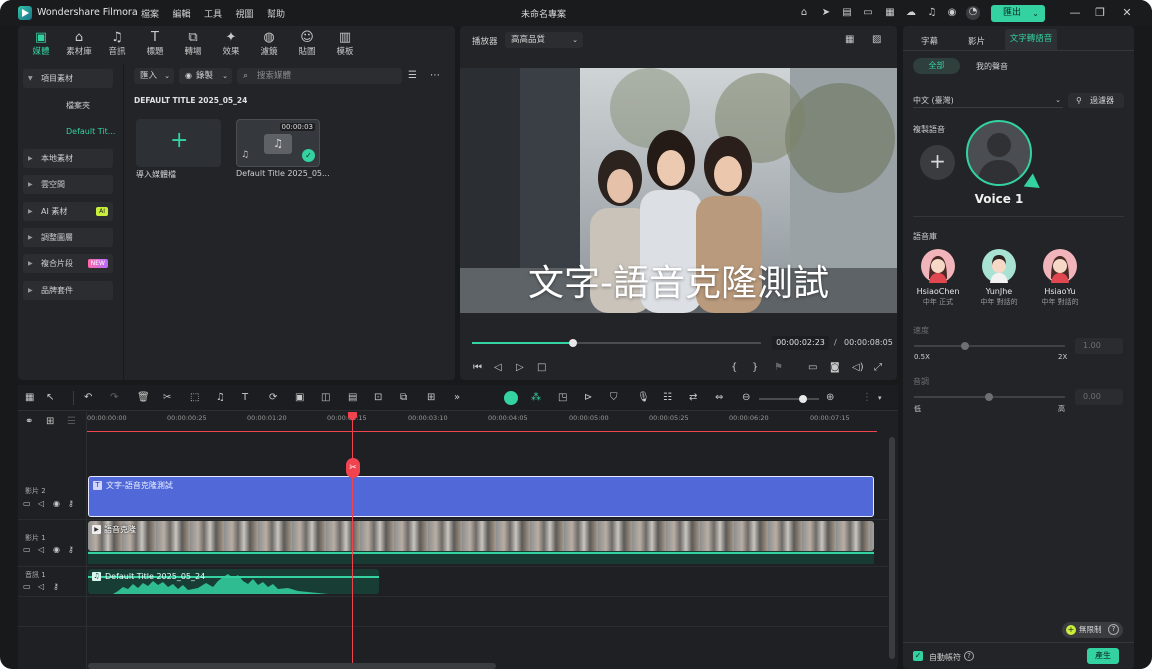  I want to click on menu-tools: 工具, so click(220, 13).